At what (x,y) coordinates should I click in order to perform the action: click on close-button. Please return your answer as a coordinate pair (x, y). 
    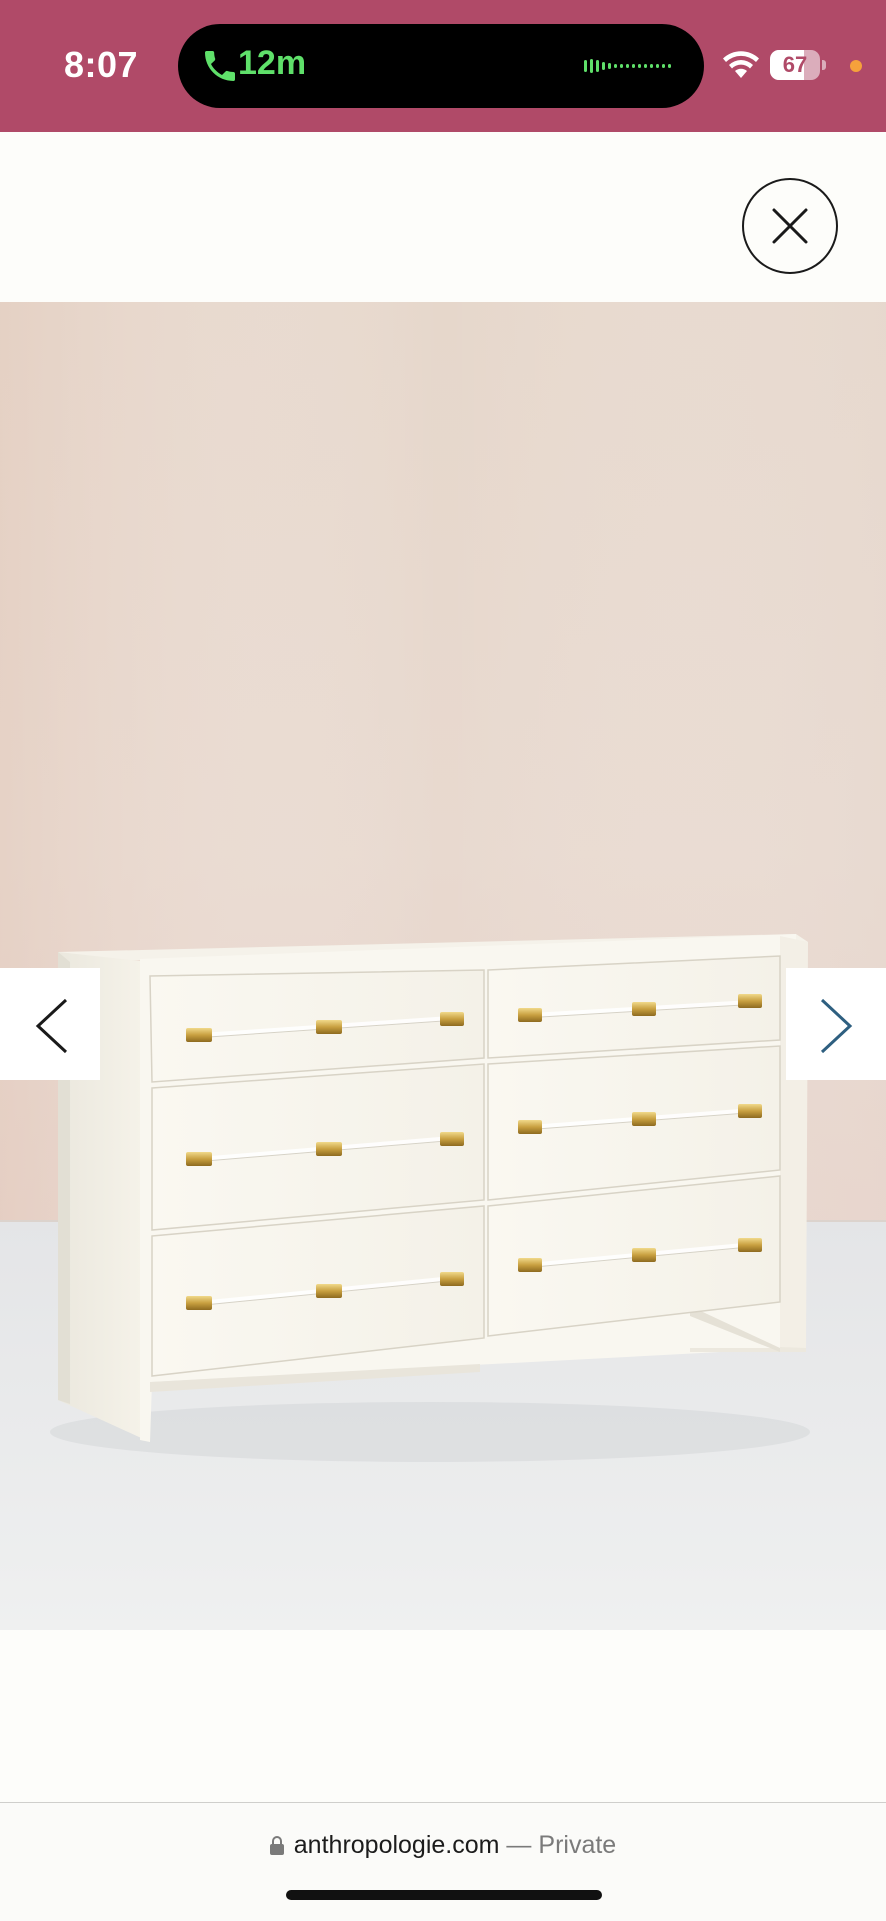
    Looking at the image, I should click on (790, 226).